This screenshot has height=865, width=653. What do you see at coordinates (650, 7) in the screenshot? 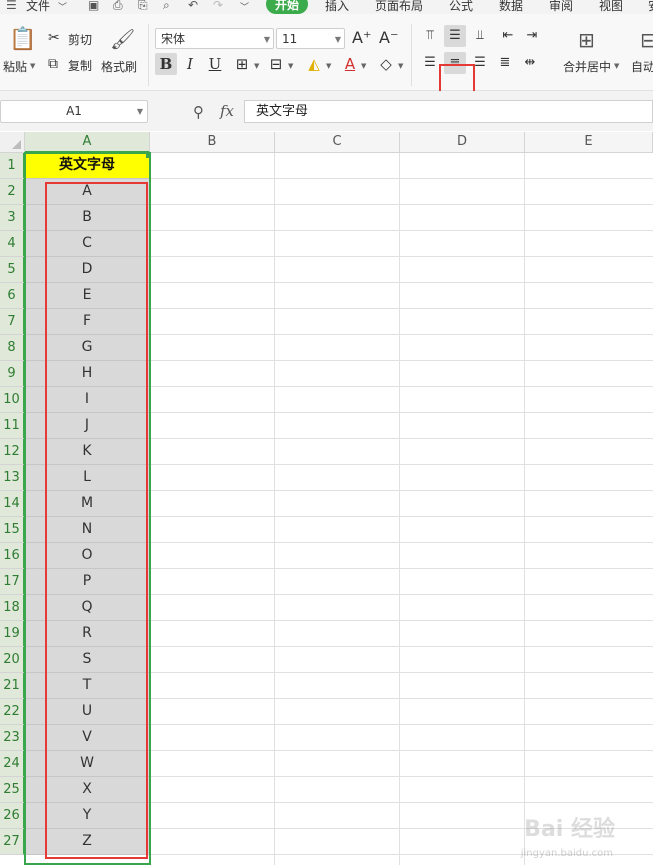
I see `tab-security: 安` at bounding box center [650, 7].